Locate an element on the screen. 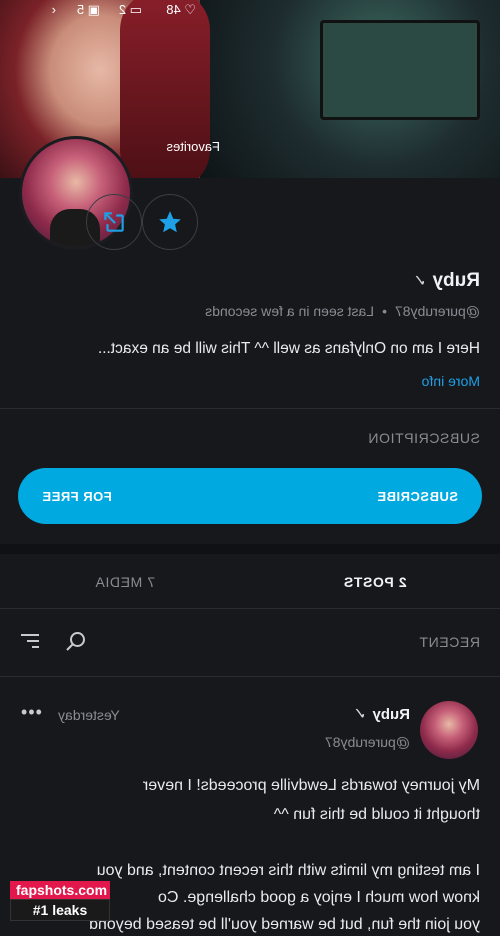 Image resolution: width=500 pixels, height=936 pixels. post-author: Ruby ✓ is located at coordinates (381, 714).